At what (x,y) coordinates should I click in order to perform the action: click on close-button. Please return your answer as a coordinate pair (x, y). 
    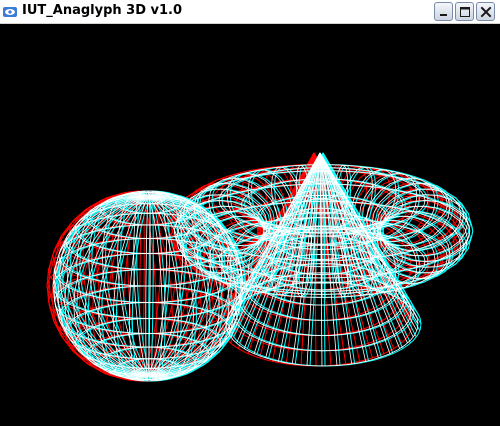
    Looking at the image, I should click on (485, 11).